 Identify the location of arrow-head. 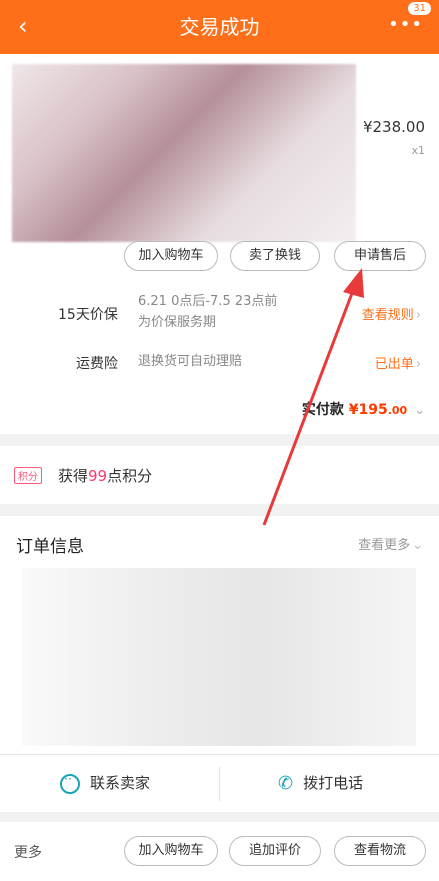
(353, 283).